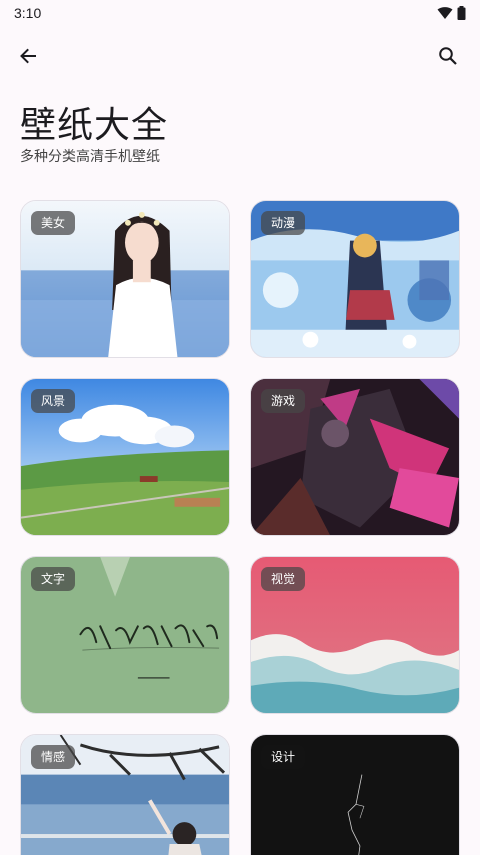  I want to click on back-button, so click(28, 56).